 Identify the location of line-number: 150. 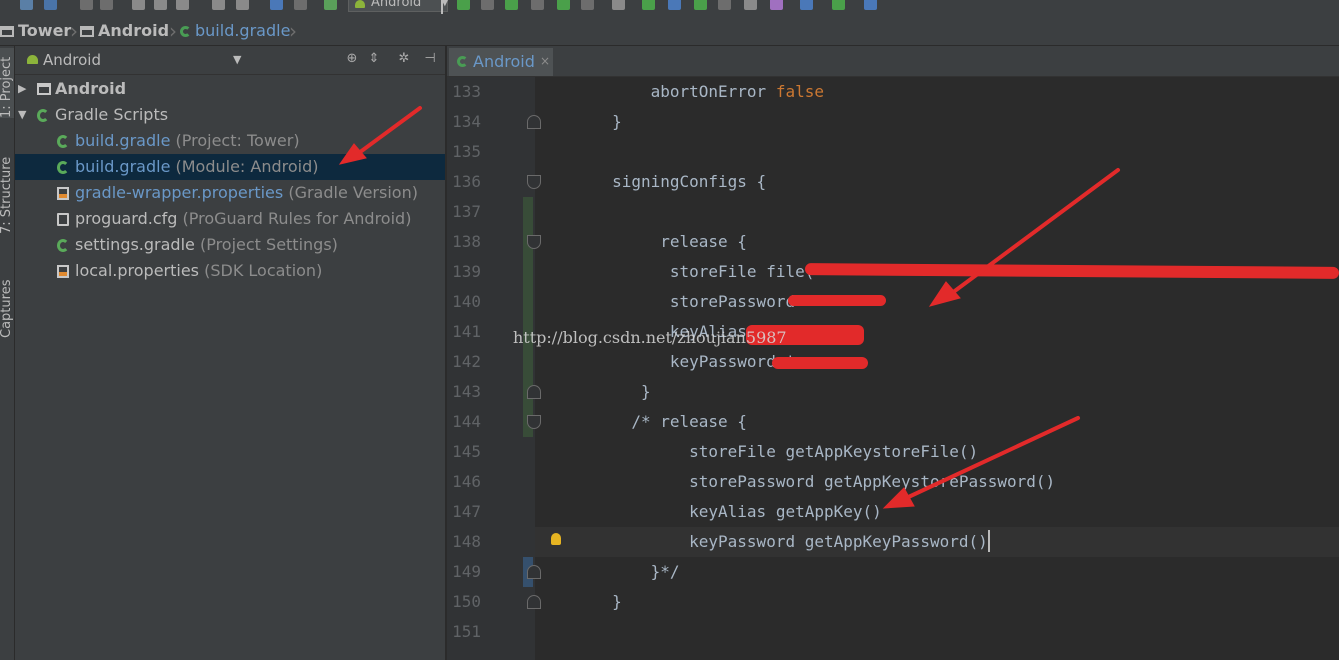
(464, 602).